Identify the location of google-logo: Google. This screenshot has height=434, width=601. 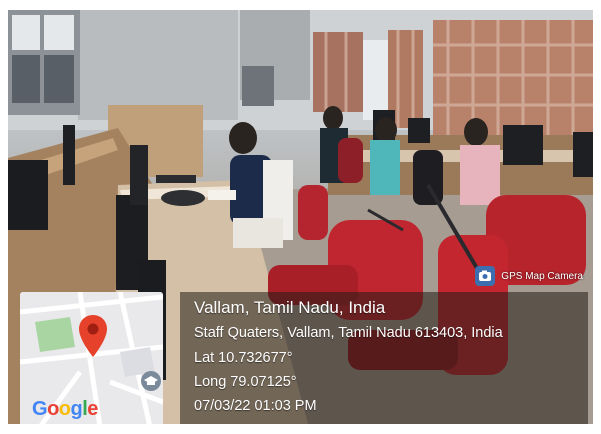
(65, 409).